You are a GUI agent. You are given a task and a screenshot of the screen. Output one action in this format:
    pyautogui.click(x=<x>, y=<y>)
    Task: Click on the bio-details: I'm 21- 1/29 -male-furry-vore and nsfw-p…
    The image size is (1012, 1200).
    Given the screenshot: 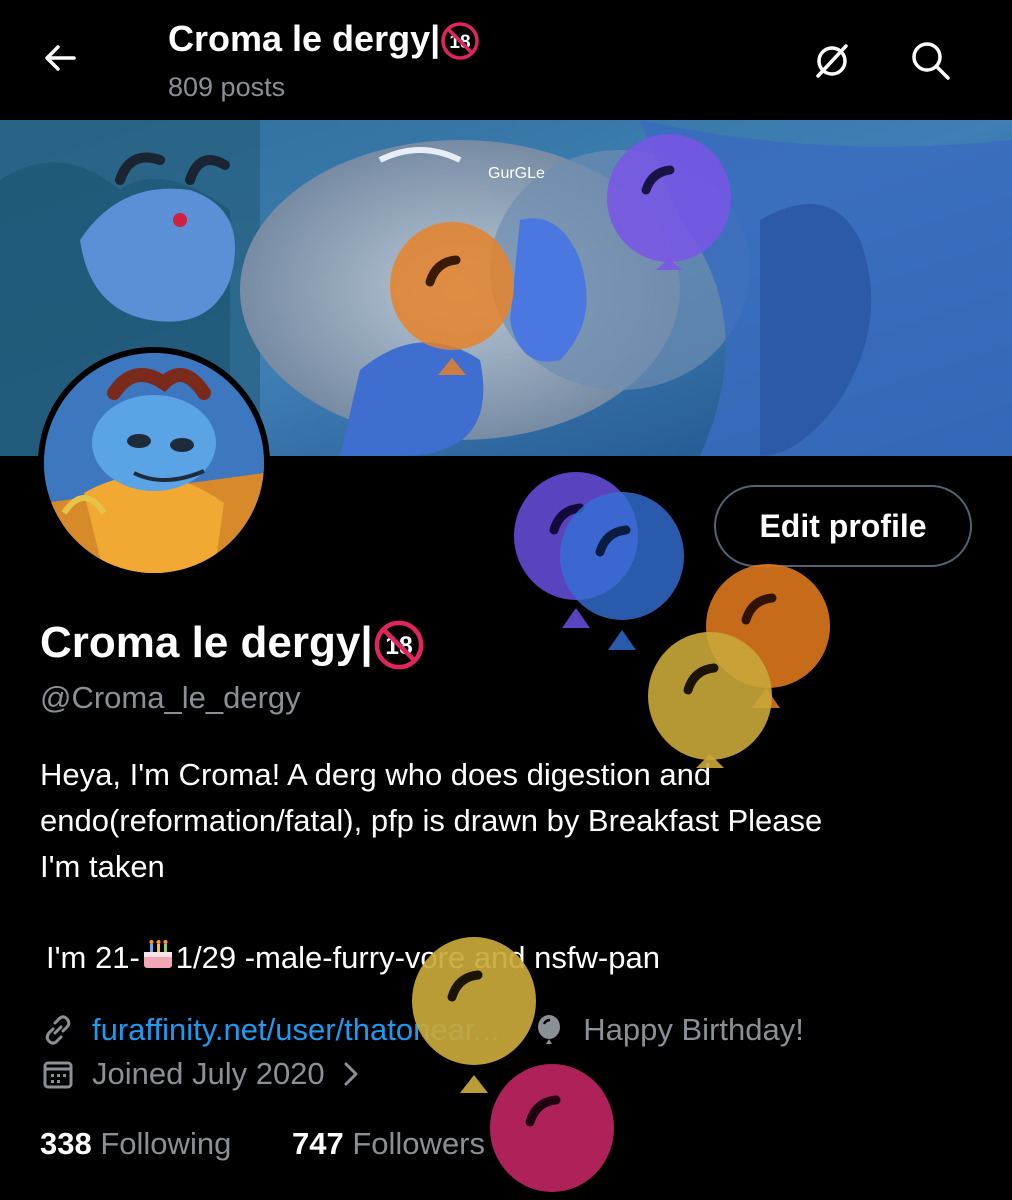 What is the action you would take?
    pyautogui.click(x=353, y=957)
    